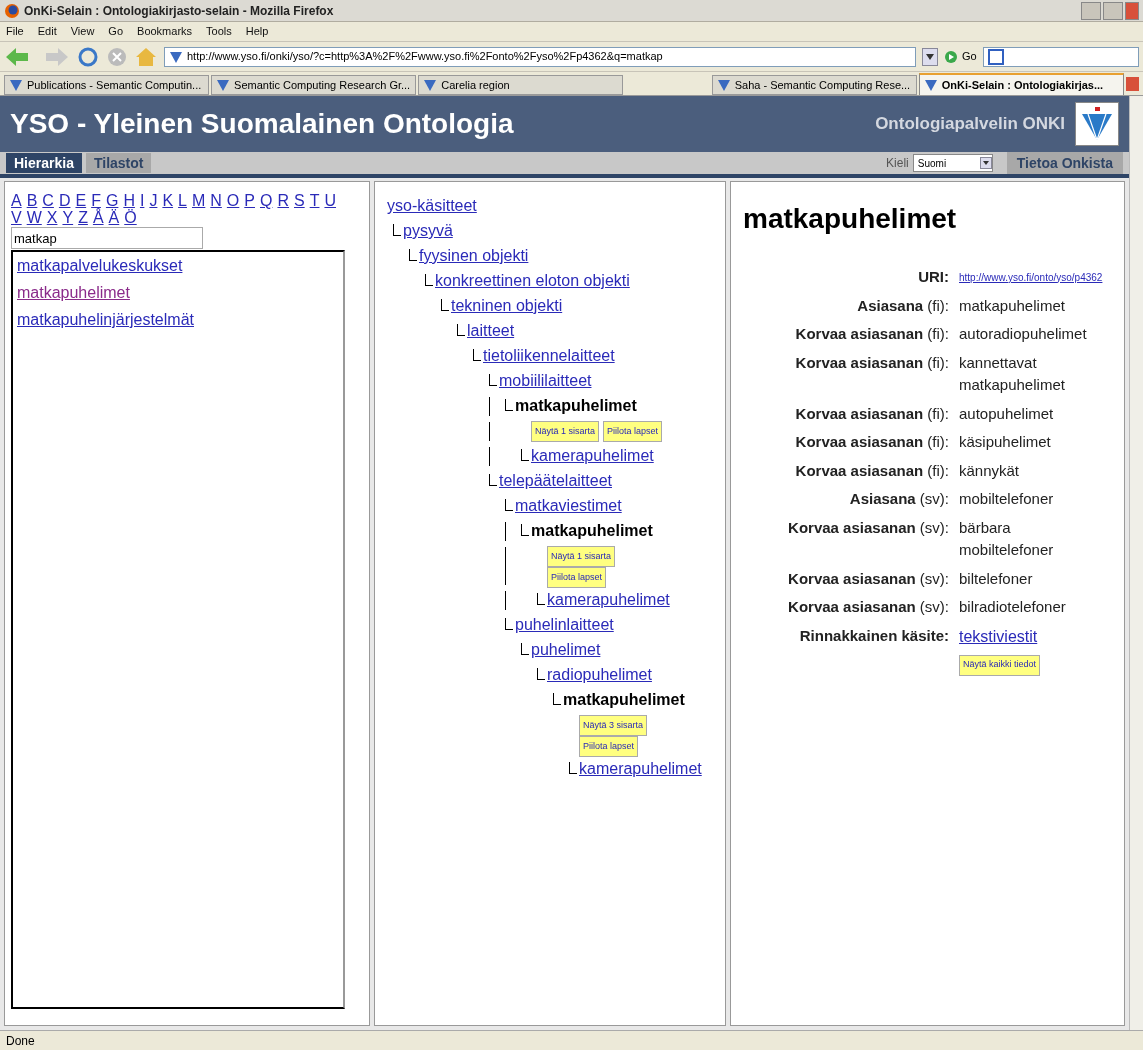  What do you see at coordinates (83, 217) in the screenshot?
I see `letter-link: Z` at bounding box center [83, 217].